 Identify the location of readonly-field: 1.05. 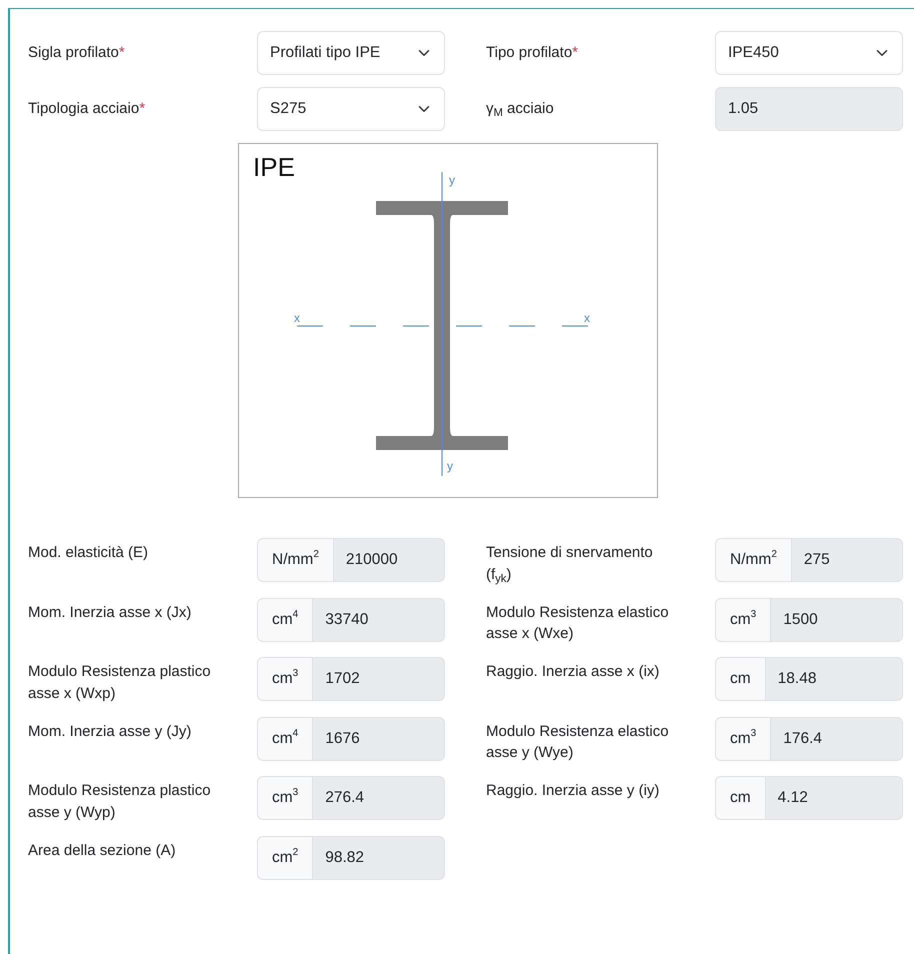
(809, 109).